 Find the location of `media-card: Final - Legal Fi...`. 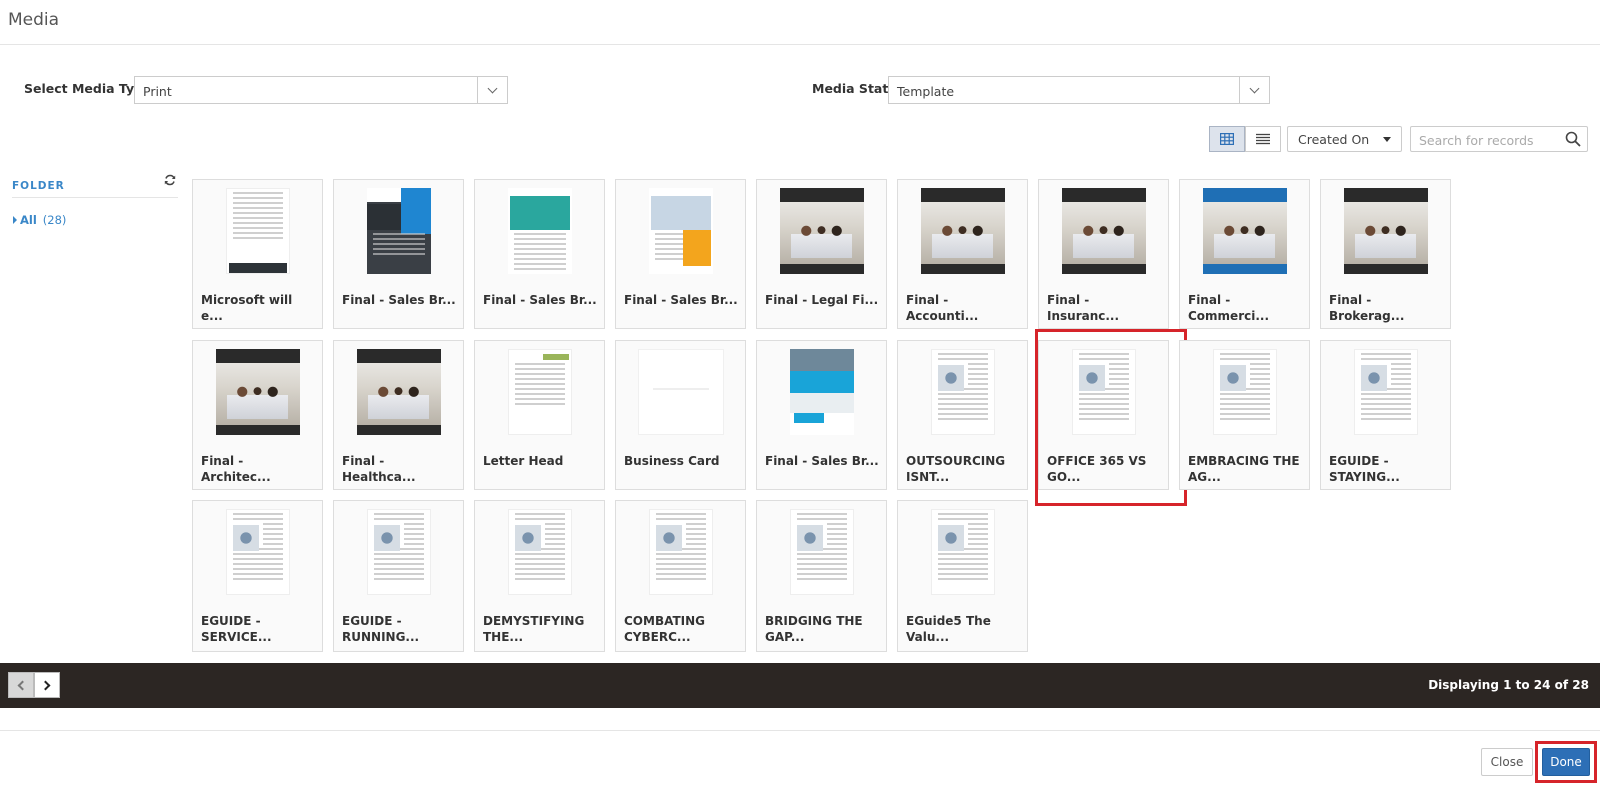

media-card: Final - Legal Fi... is located at coordinates (821, 254).